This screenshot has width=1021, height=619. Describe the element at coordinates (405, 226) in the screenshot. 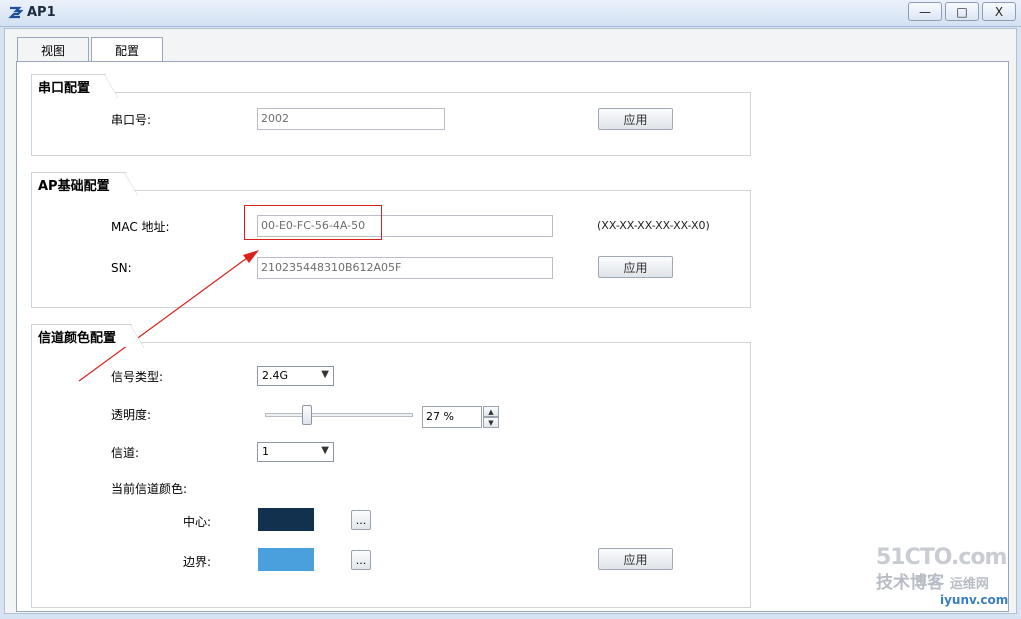

I see `mac-address-field: 00-E0-FC-56-4A-50` at that location.